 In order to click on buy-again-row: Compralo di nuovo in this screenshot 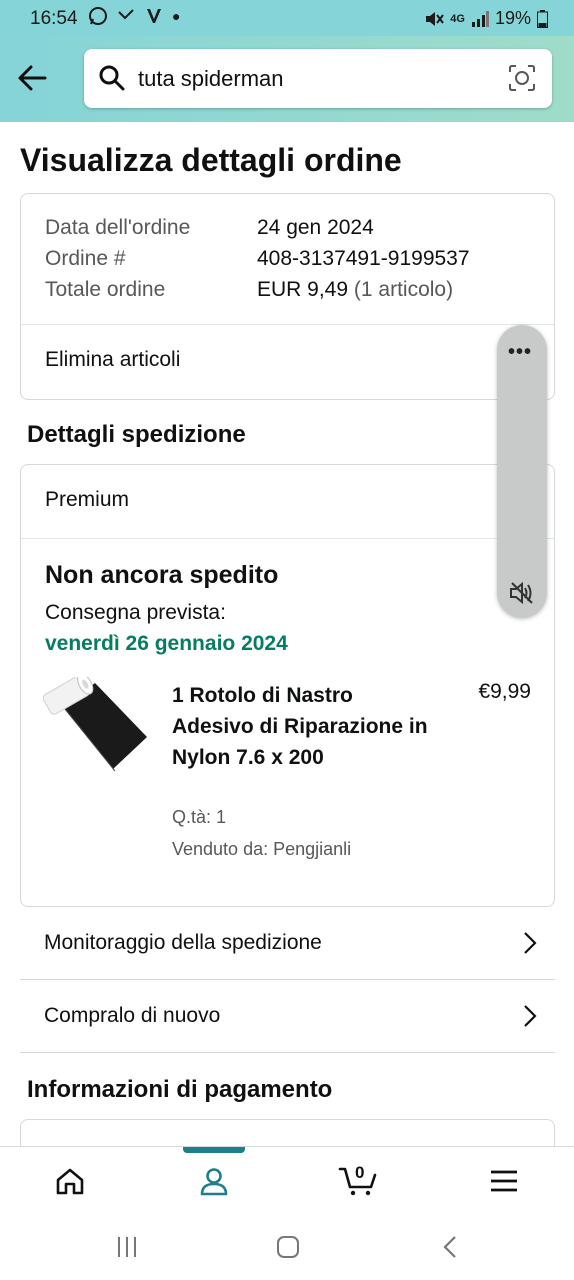, I will do `click(287, 1016)`.